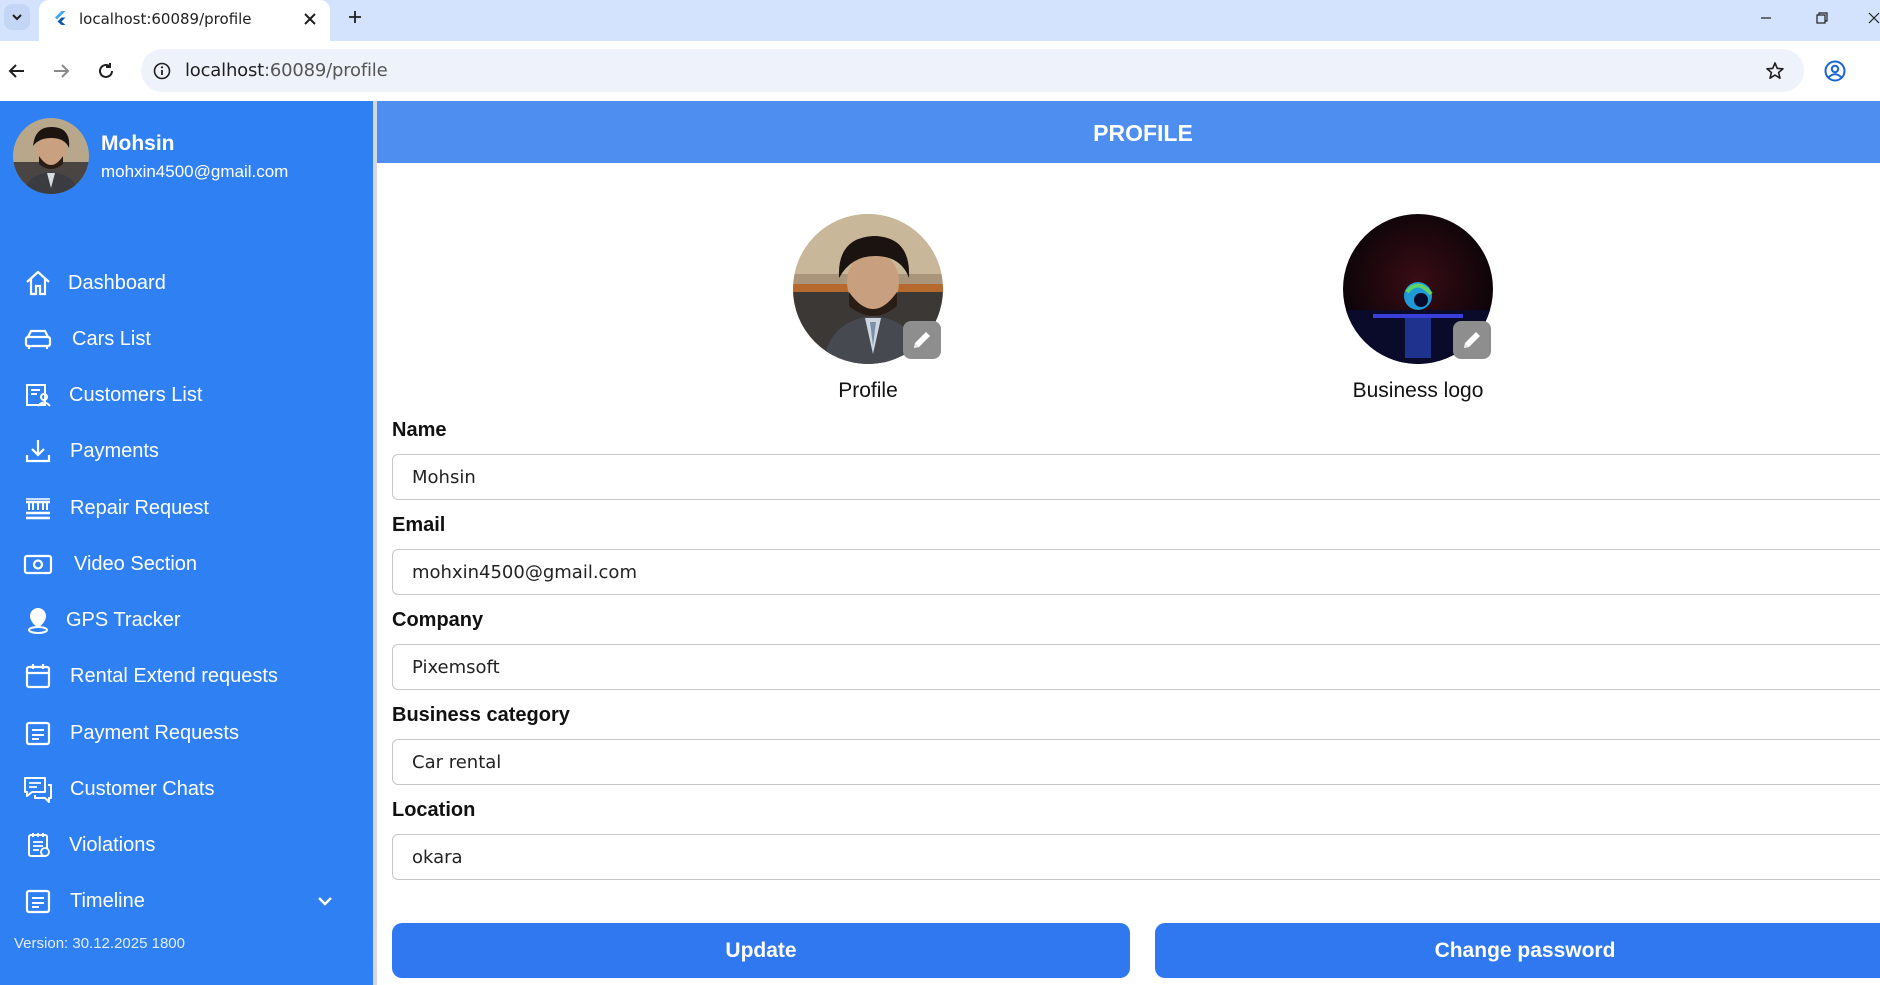 This screenshot has height=985, width=1880. Describe the element at coordinates (38, 508) in the screenshot. I see `repair-icon` at that location.